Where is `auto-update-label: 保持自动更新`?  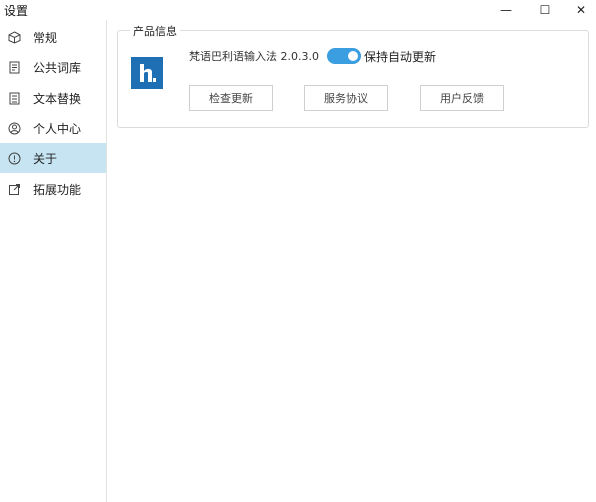
auto-update-label: 保持自动更新 is located at coordinates (400, 57).